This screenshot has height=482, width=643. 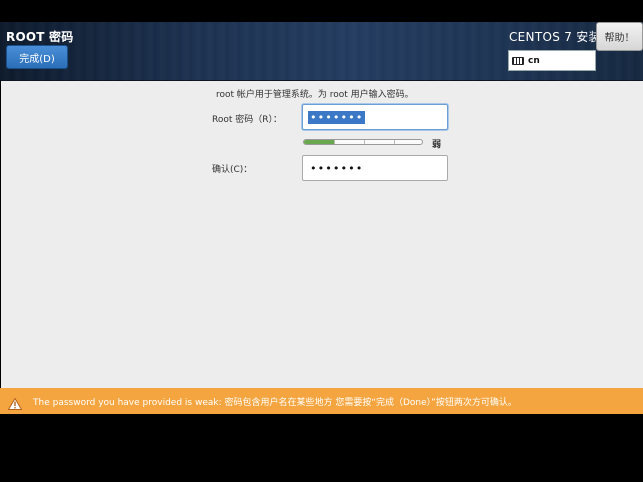 What do you see at coordinates (15, 402) in the screenshot?
I see `warning-icon` at bounding box center [15, 402].